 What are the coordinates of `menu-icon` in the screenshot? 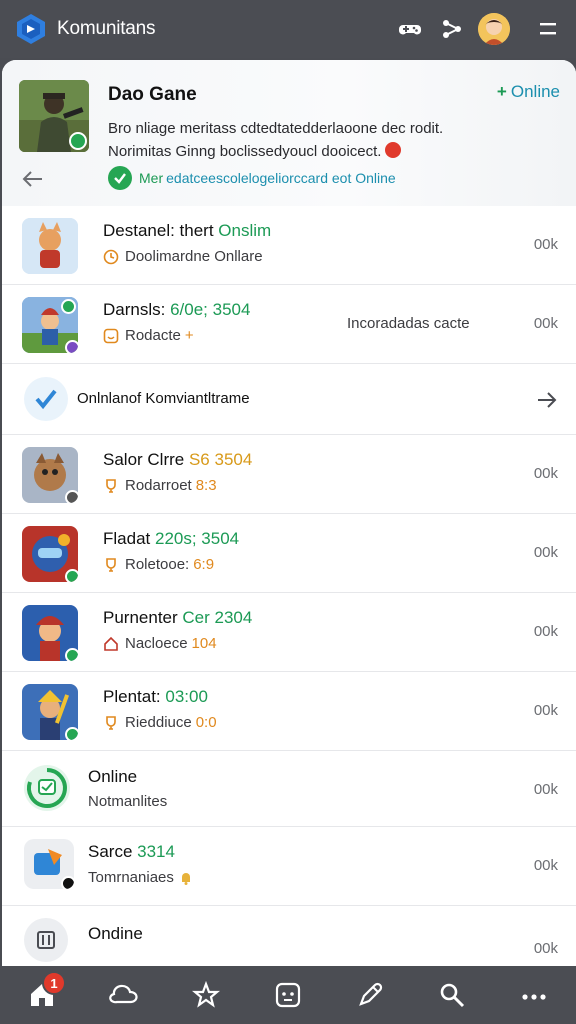 It's located at (548, 29).